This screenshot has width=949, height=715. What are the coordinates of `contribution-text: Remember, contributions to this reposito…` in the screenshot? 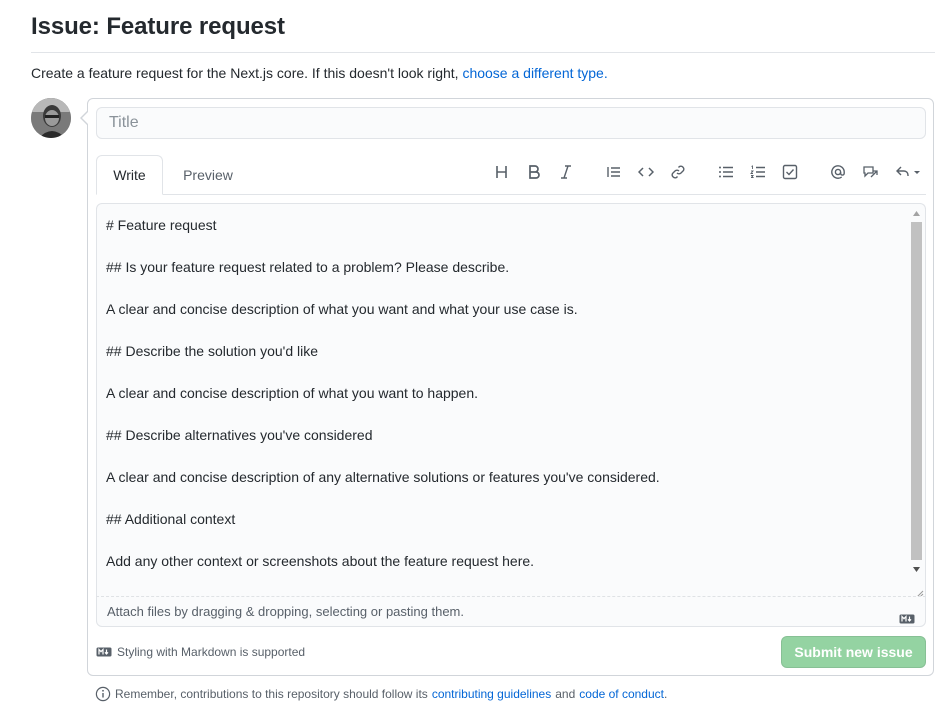 It's located at (271, 694).